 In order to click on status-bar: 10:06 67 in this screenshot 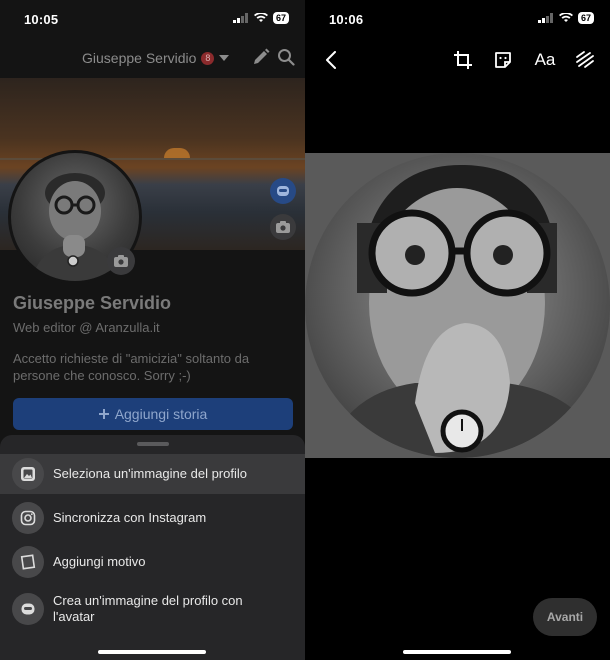, I will do `click(457, 19)`.